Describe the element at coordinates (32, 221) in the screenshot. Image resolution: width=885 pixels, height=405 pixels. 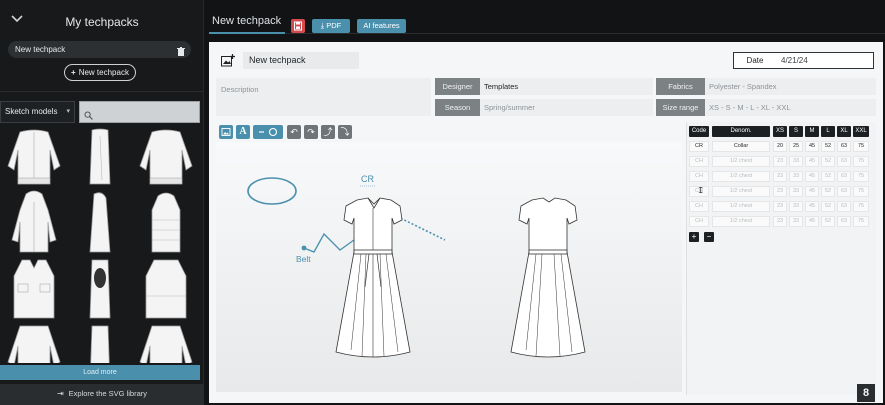
I see `sketch-thumb-parka-front` at that location.